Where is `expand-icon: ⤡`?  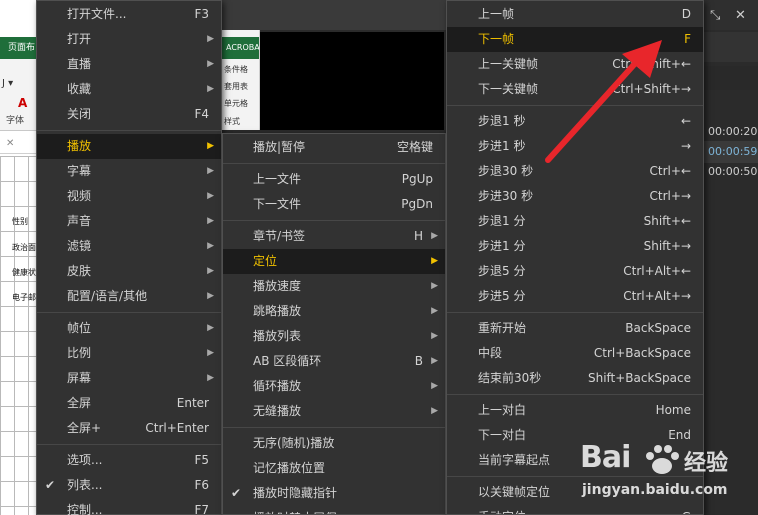 expand-icon: ⤡ is located at coordinates (715, 15).